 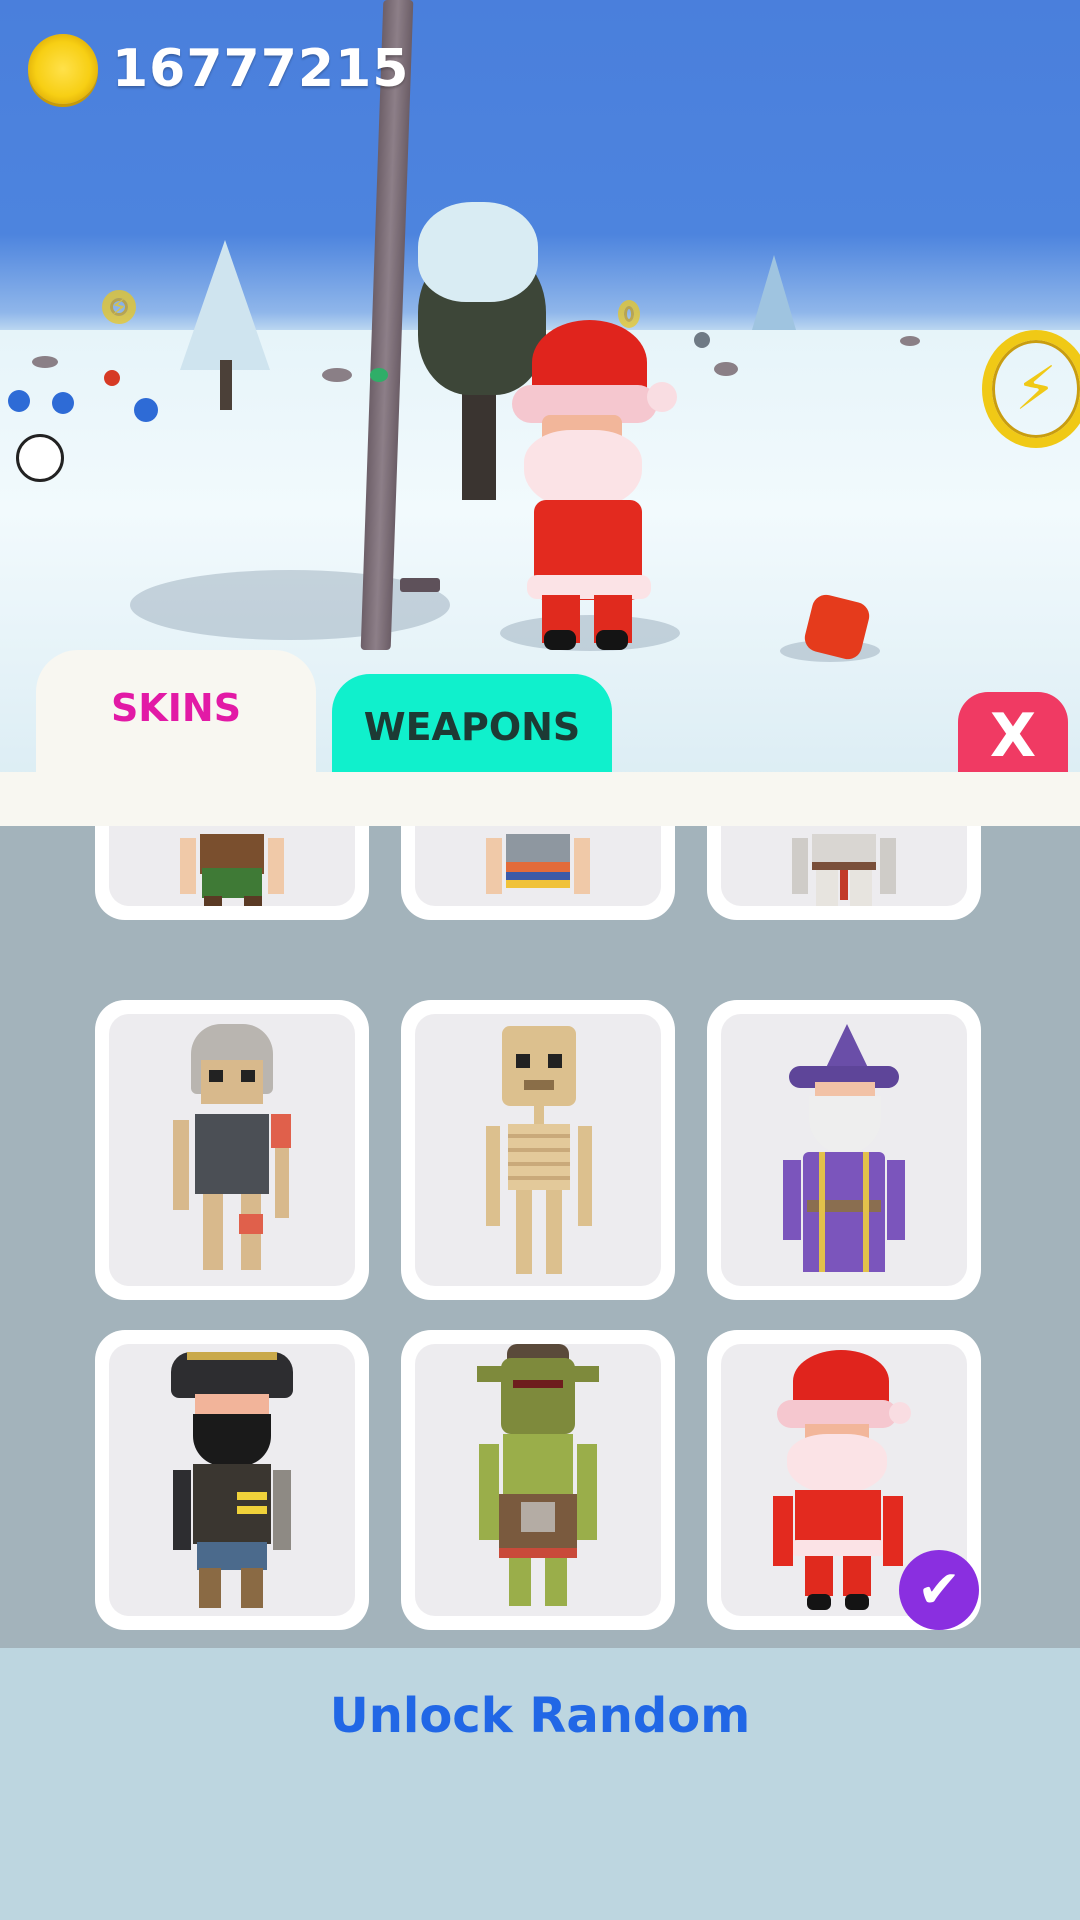 I want to click on bottom-panel: Unlock Random, so click(x=540, y=1784).